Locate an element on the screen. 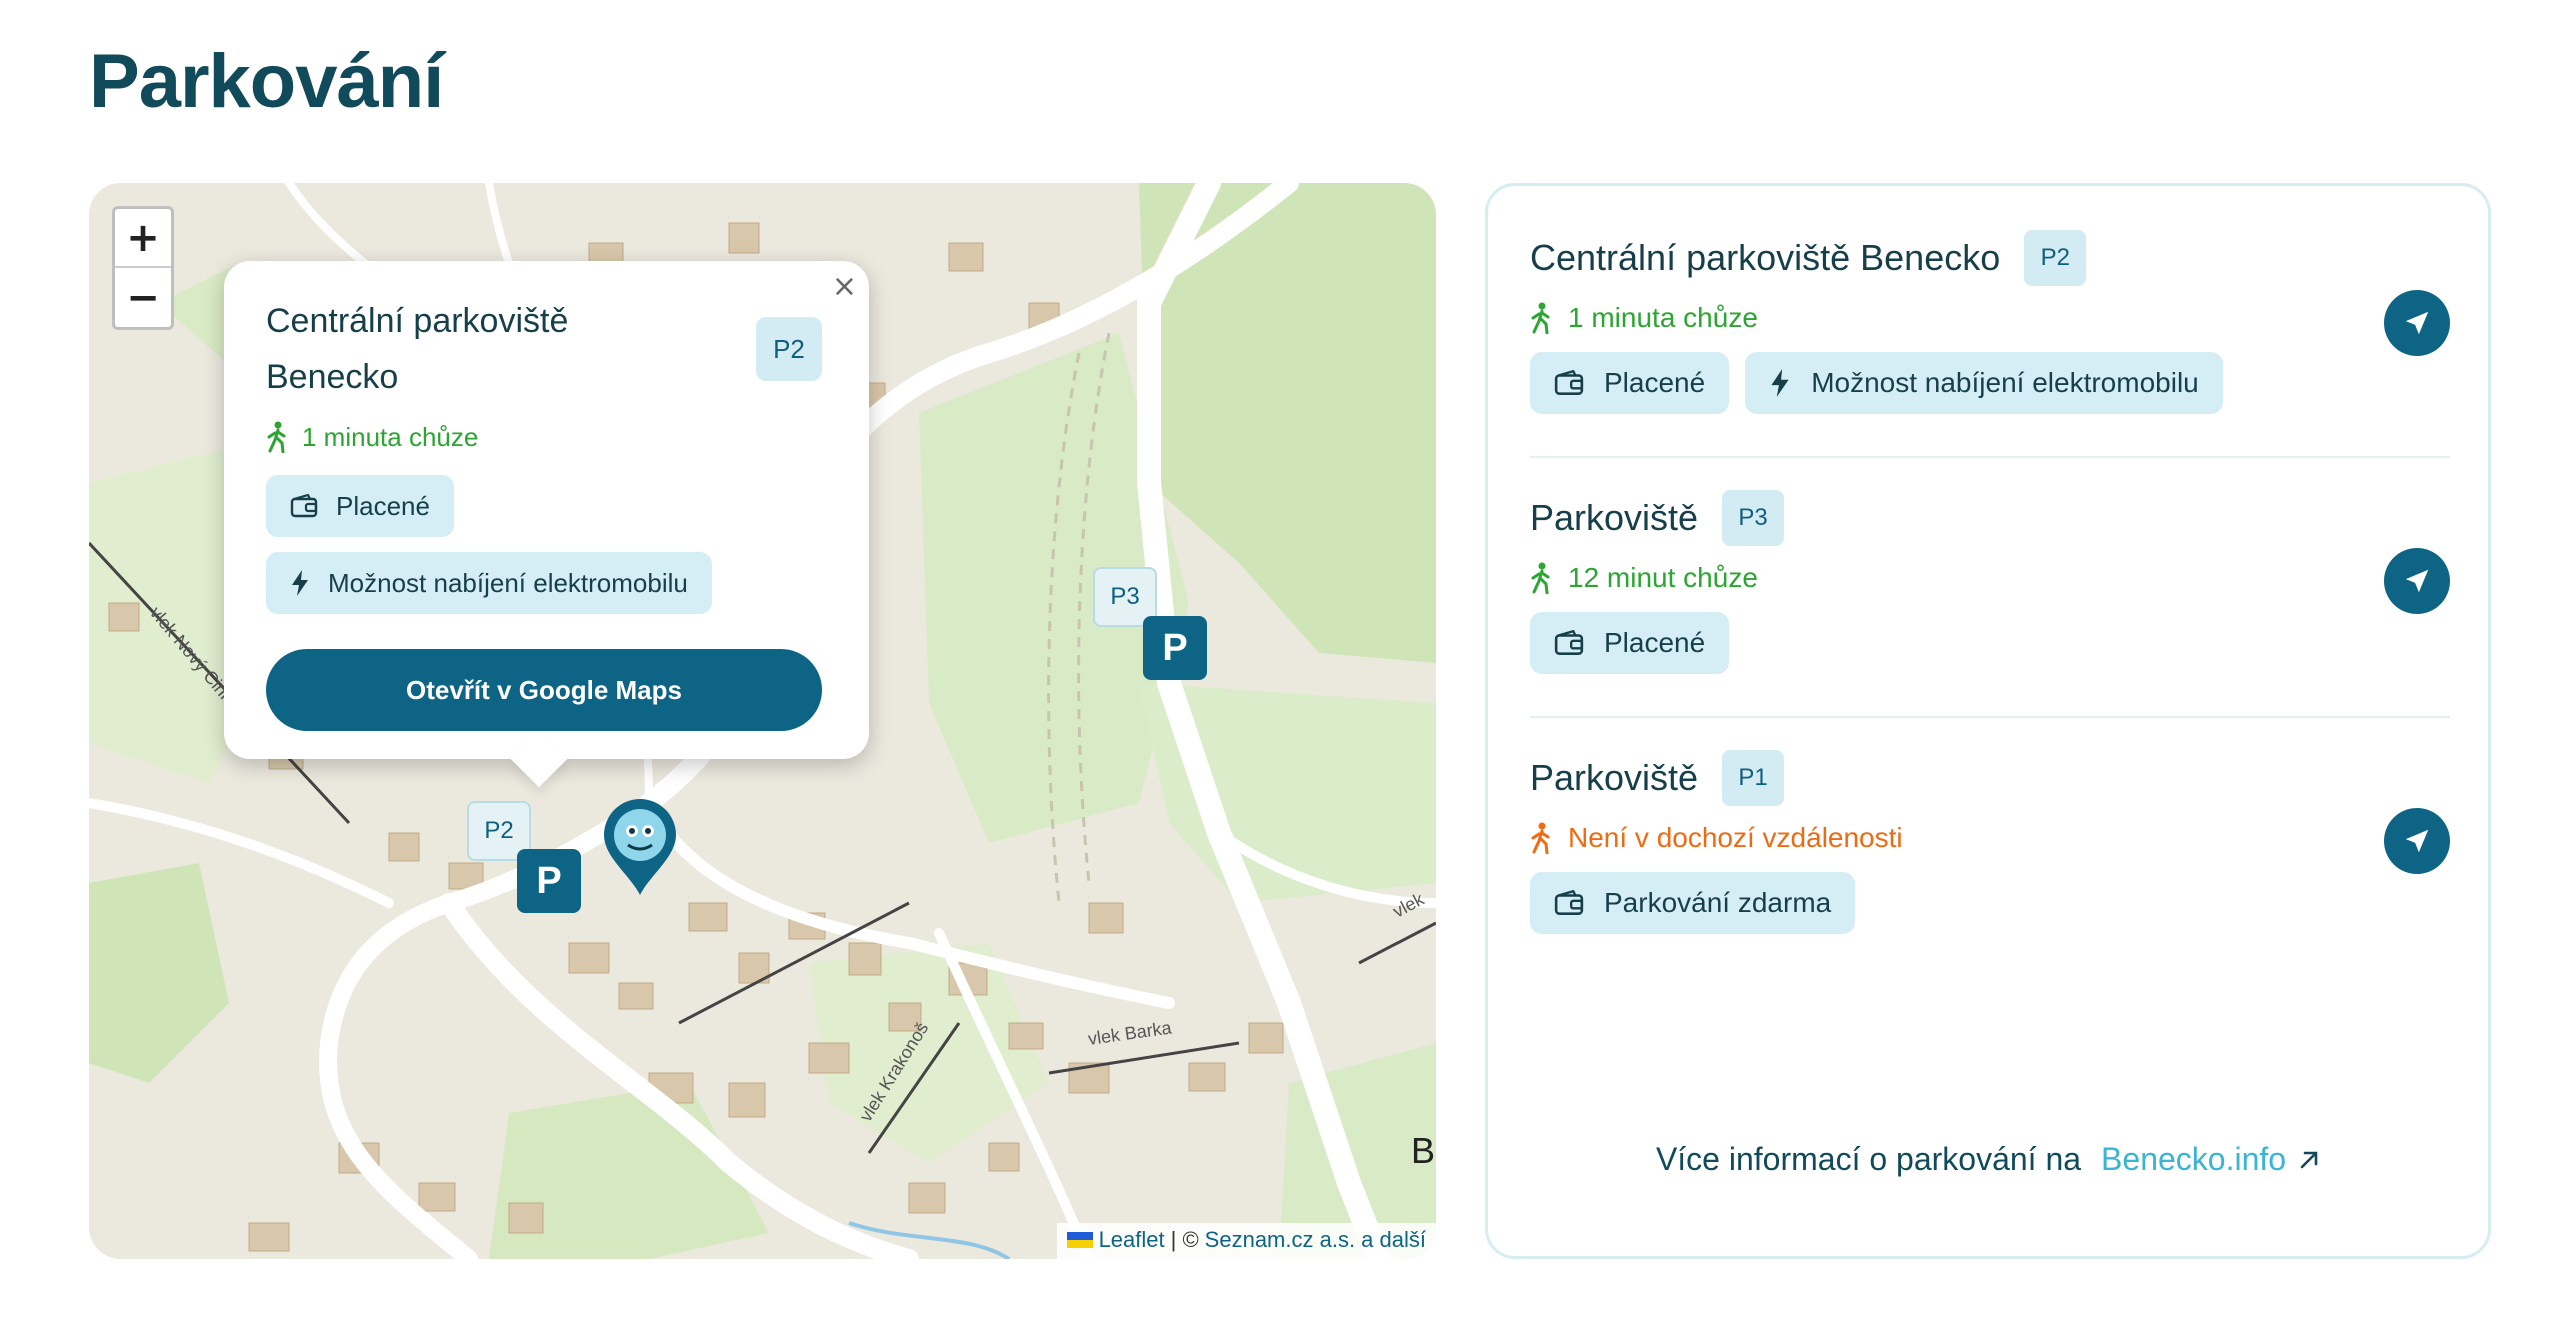  parking-badge: P2 is located at coordinates (2055, 258).